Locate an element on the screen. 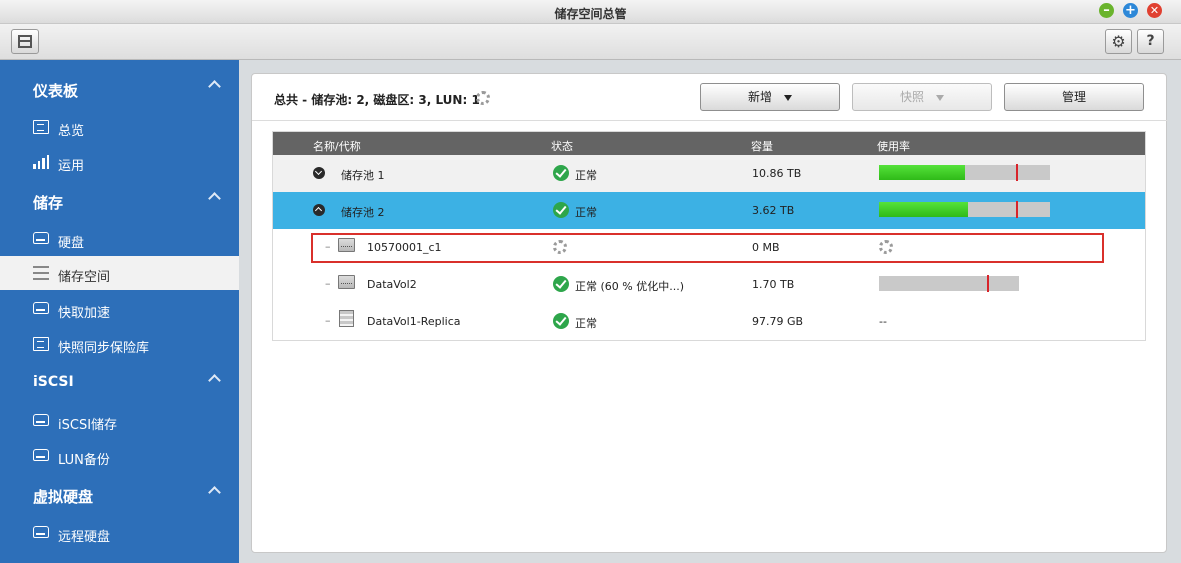 The width and height of the screenshot is (1181, 563). section-label: 储存 is located at coordinates (48, 203).